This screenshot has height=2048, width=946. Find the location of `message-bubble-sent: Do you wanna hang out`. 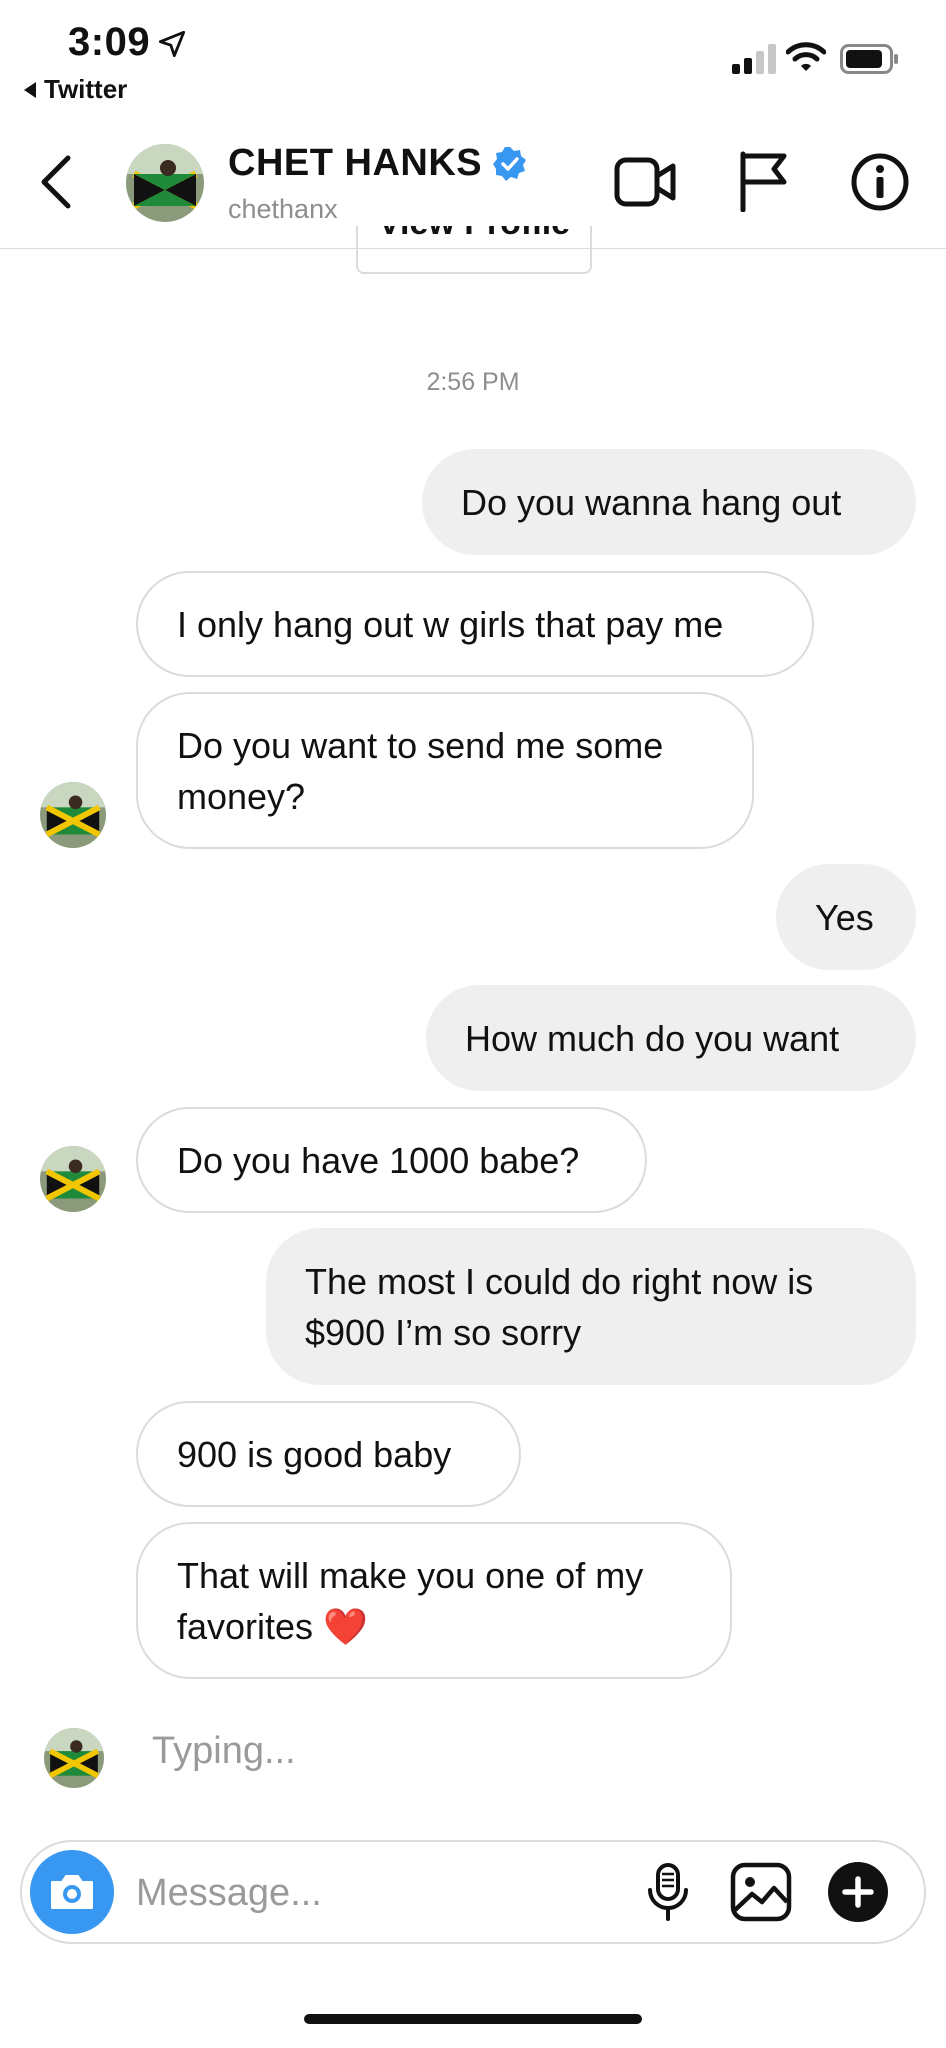

message-bubble-sent: Do you wanna hang out is located at coordinates (669, 502).